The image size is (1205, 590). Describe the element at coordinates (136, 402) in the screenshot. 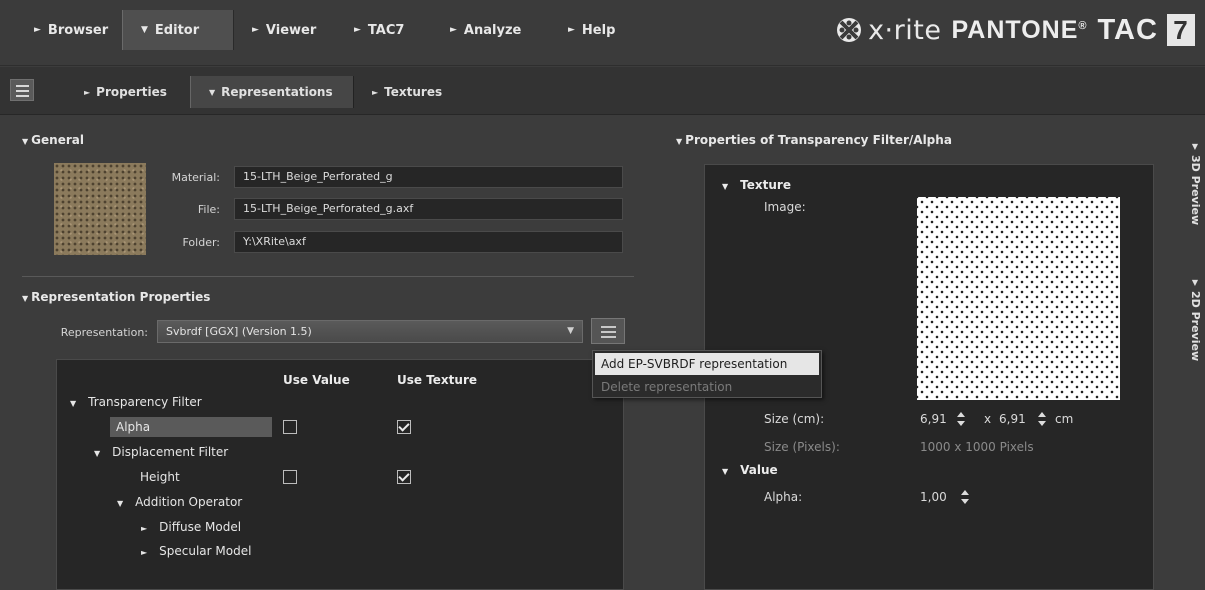

I see `tree-node-transparency-filter: ▼ Transparency Filter` at that location.